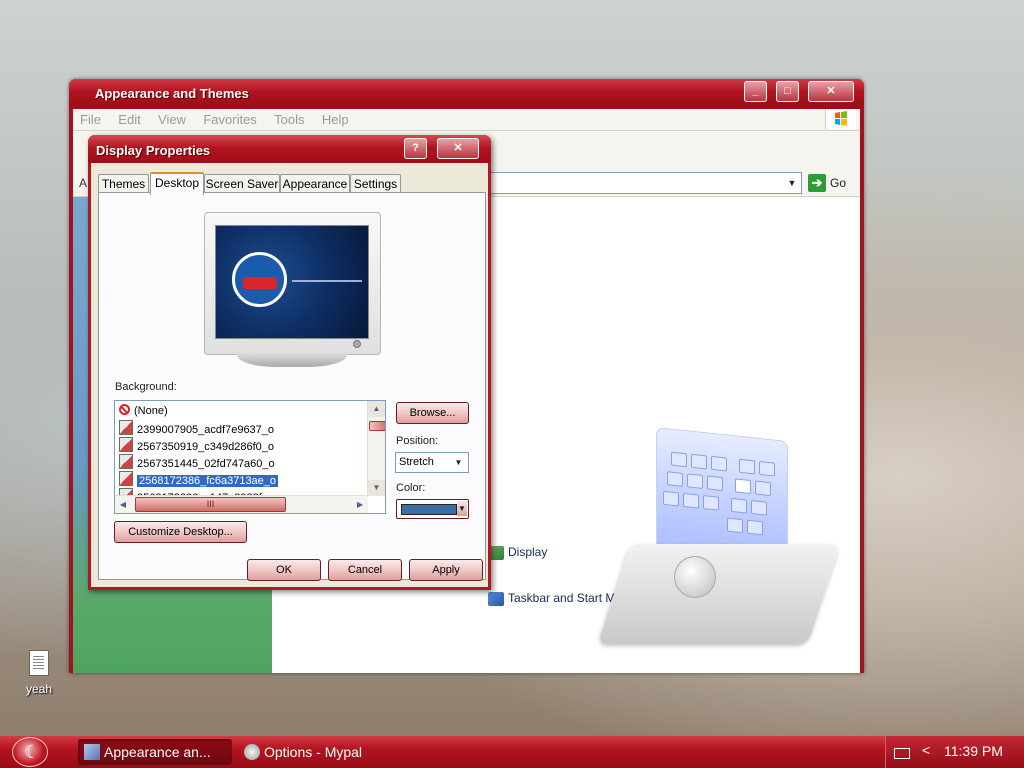 Image resolution: width=1024 pixels, height=768 pixels. I want to click on wallpaper-preview, so click(292, 282).